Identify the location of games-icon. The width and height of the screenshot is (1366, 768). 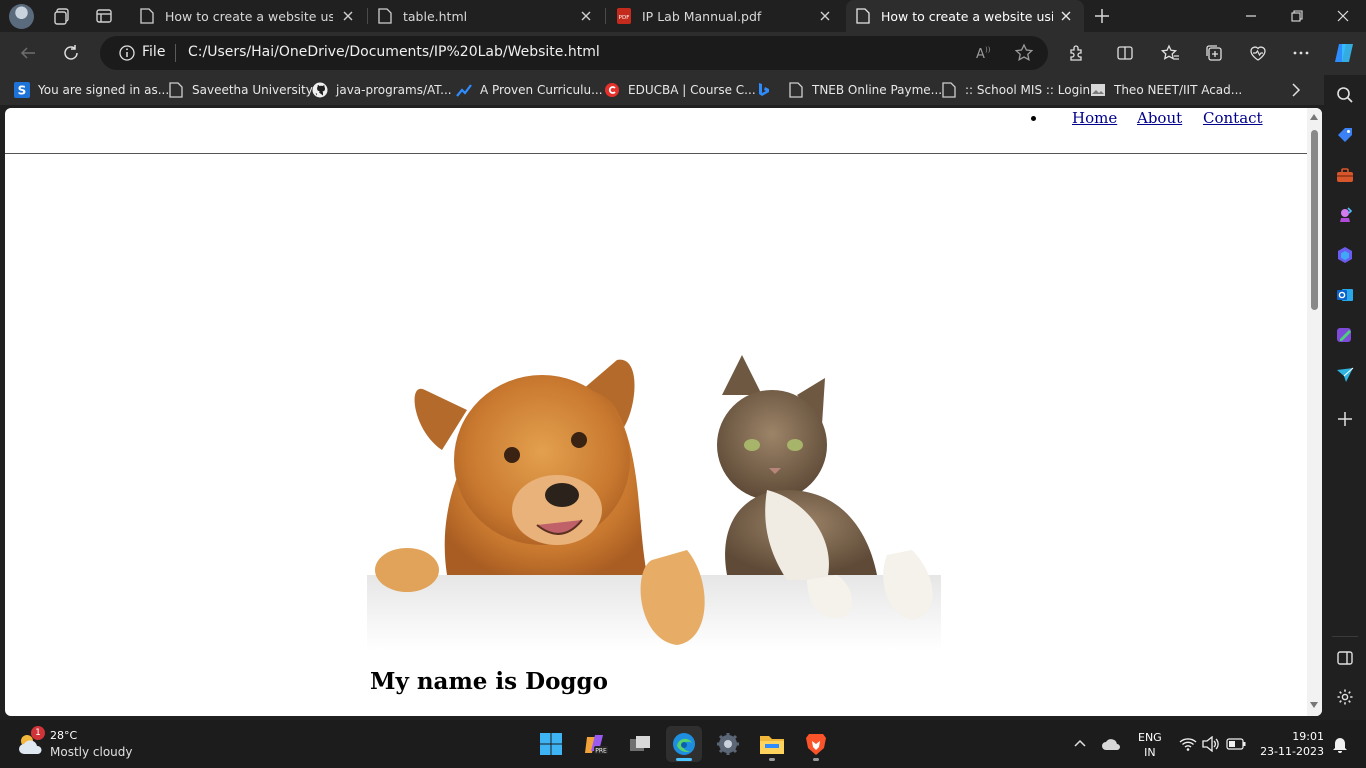
(1345, 215).